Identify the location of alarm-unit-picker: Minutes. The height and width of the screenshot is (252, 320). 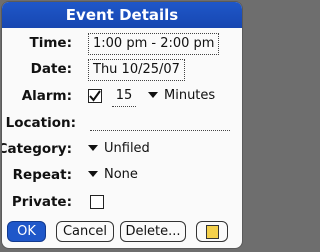
(181, 96).